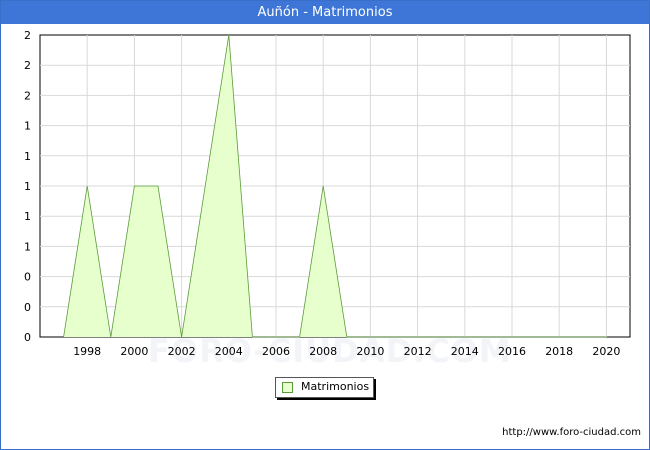 The image size is (650, 450). Describe the element at coordinates (335, 386) in the screenshot. I see `legend-label: Matrimonios` at that location.